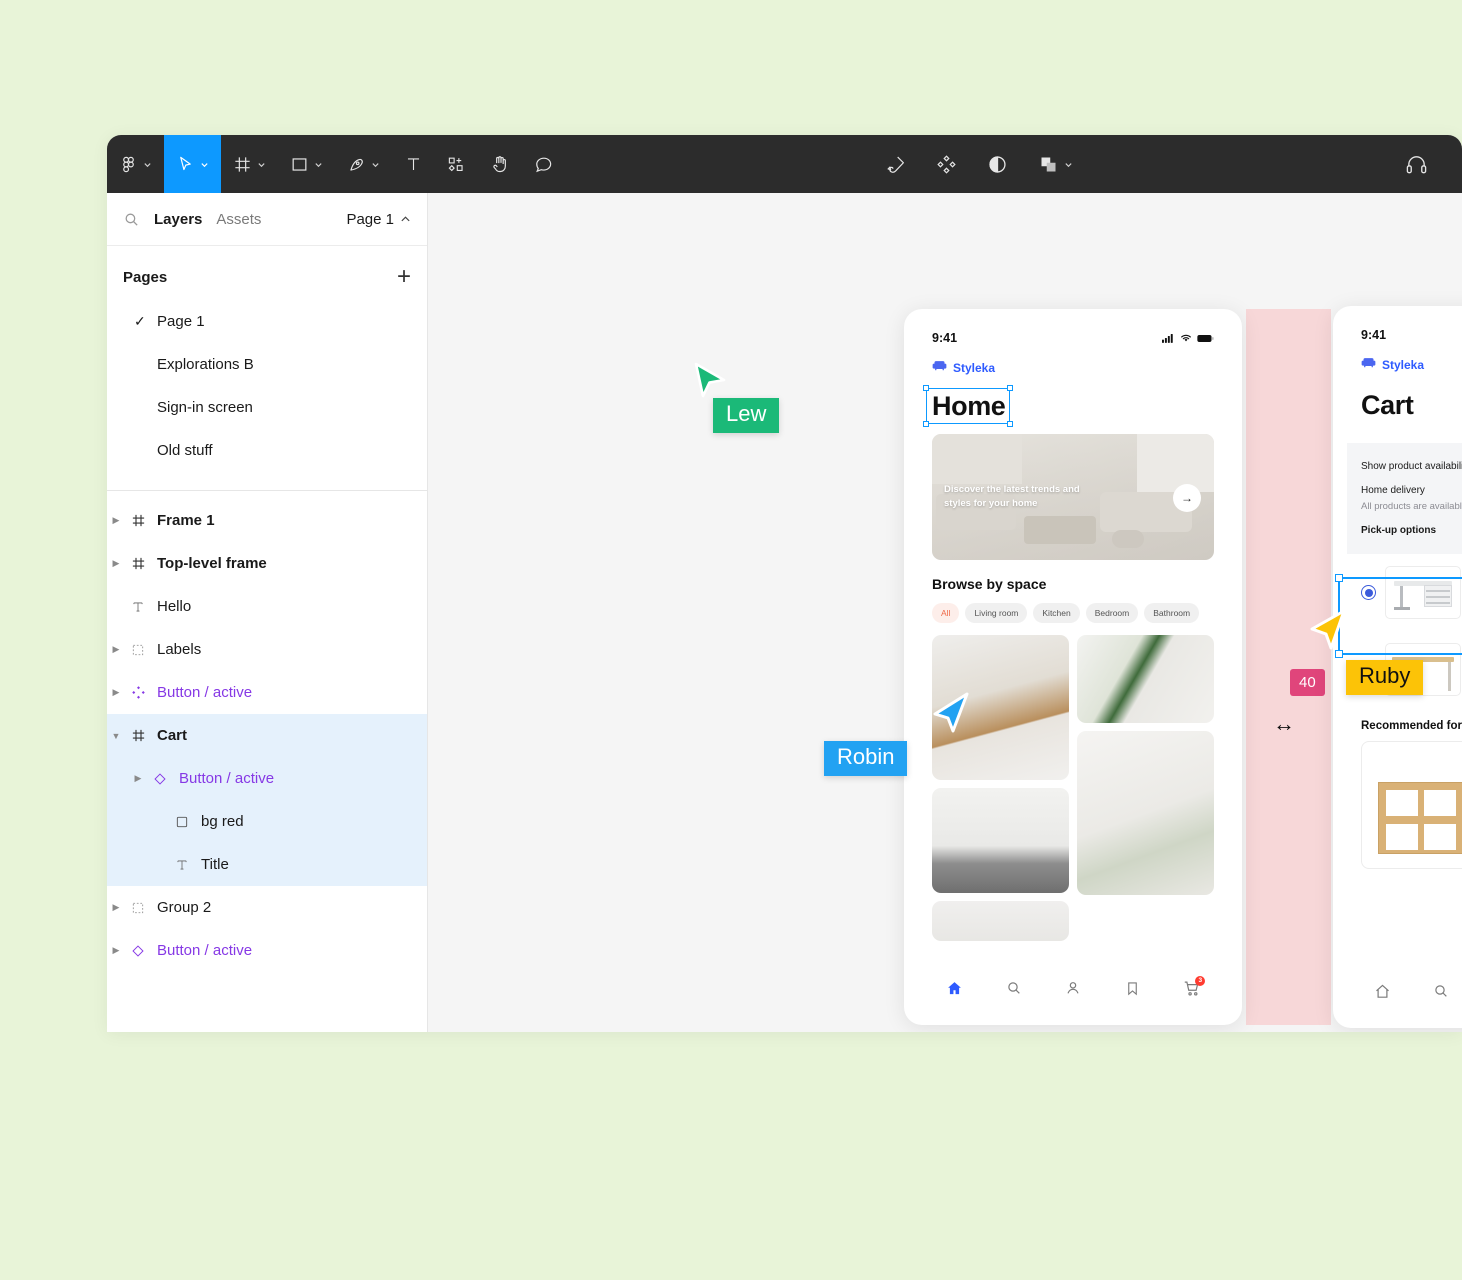 Image resolution: width=1462 pixels, height=1280 pixels. What do you see at coordinates (116, 736) in the screenshot?
I see `chevron-down-icon: ▼` at bounding box center [116, 736].